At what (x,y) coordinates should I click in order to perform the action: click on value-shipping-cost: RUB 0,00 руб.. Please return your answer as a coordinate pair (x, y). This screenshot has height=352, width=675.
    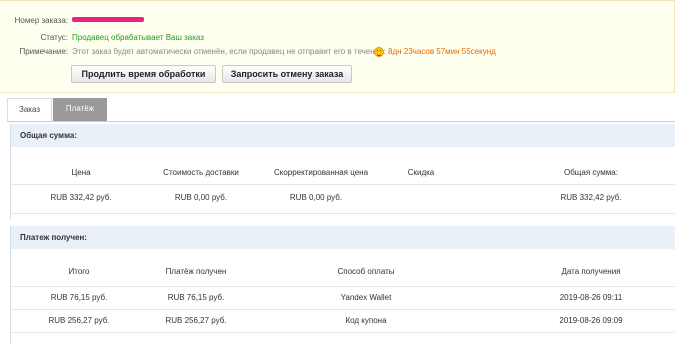
    Looking at the image, I should click on (201, 197).